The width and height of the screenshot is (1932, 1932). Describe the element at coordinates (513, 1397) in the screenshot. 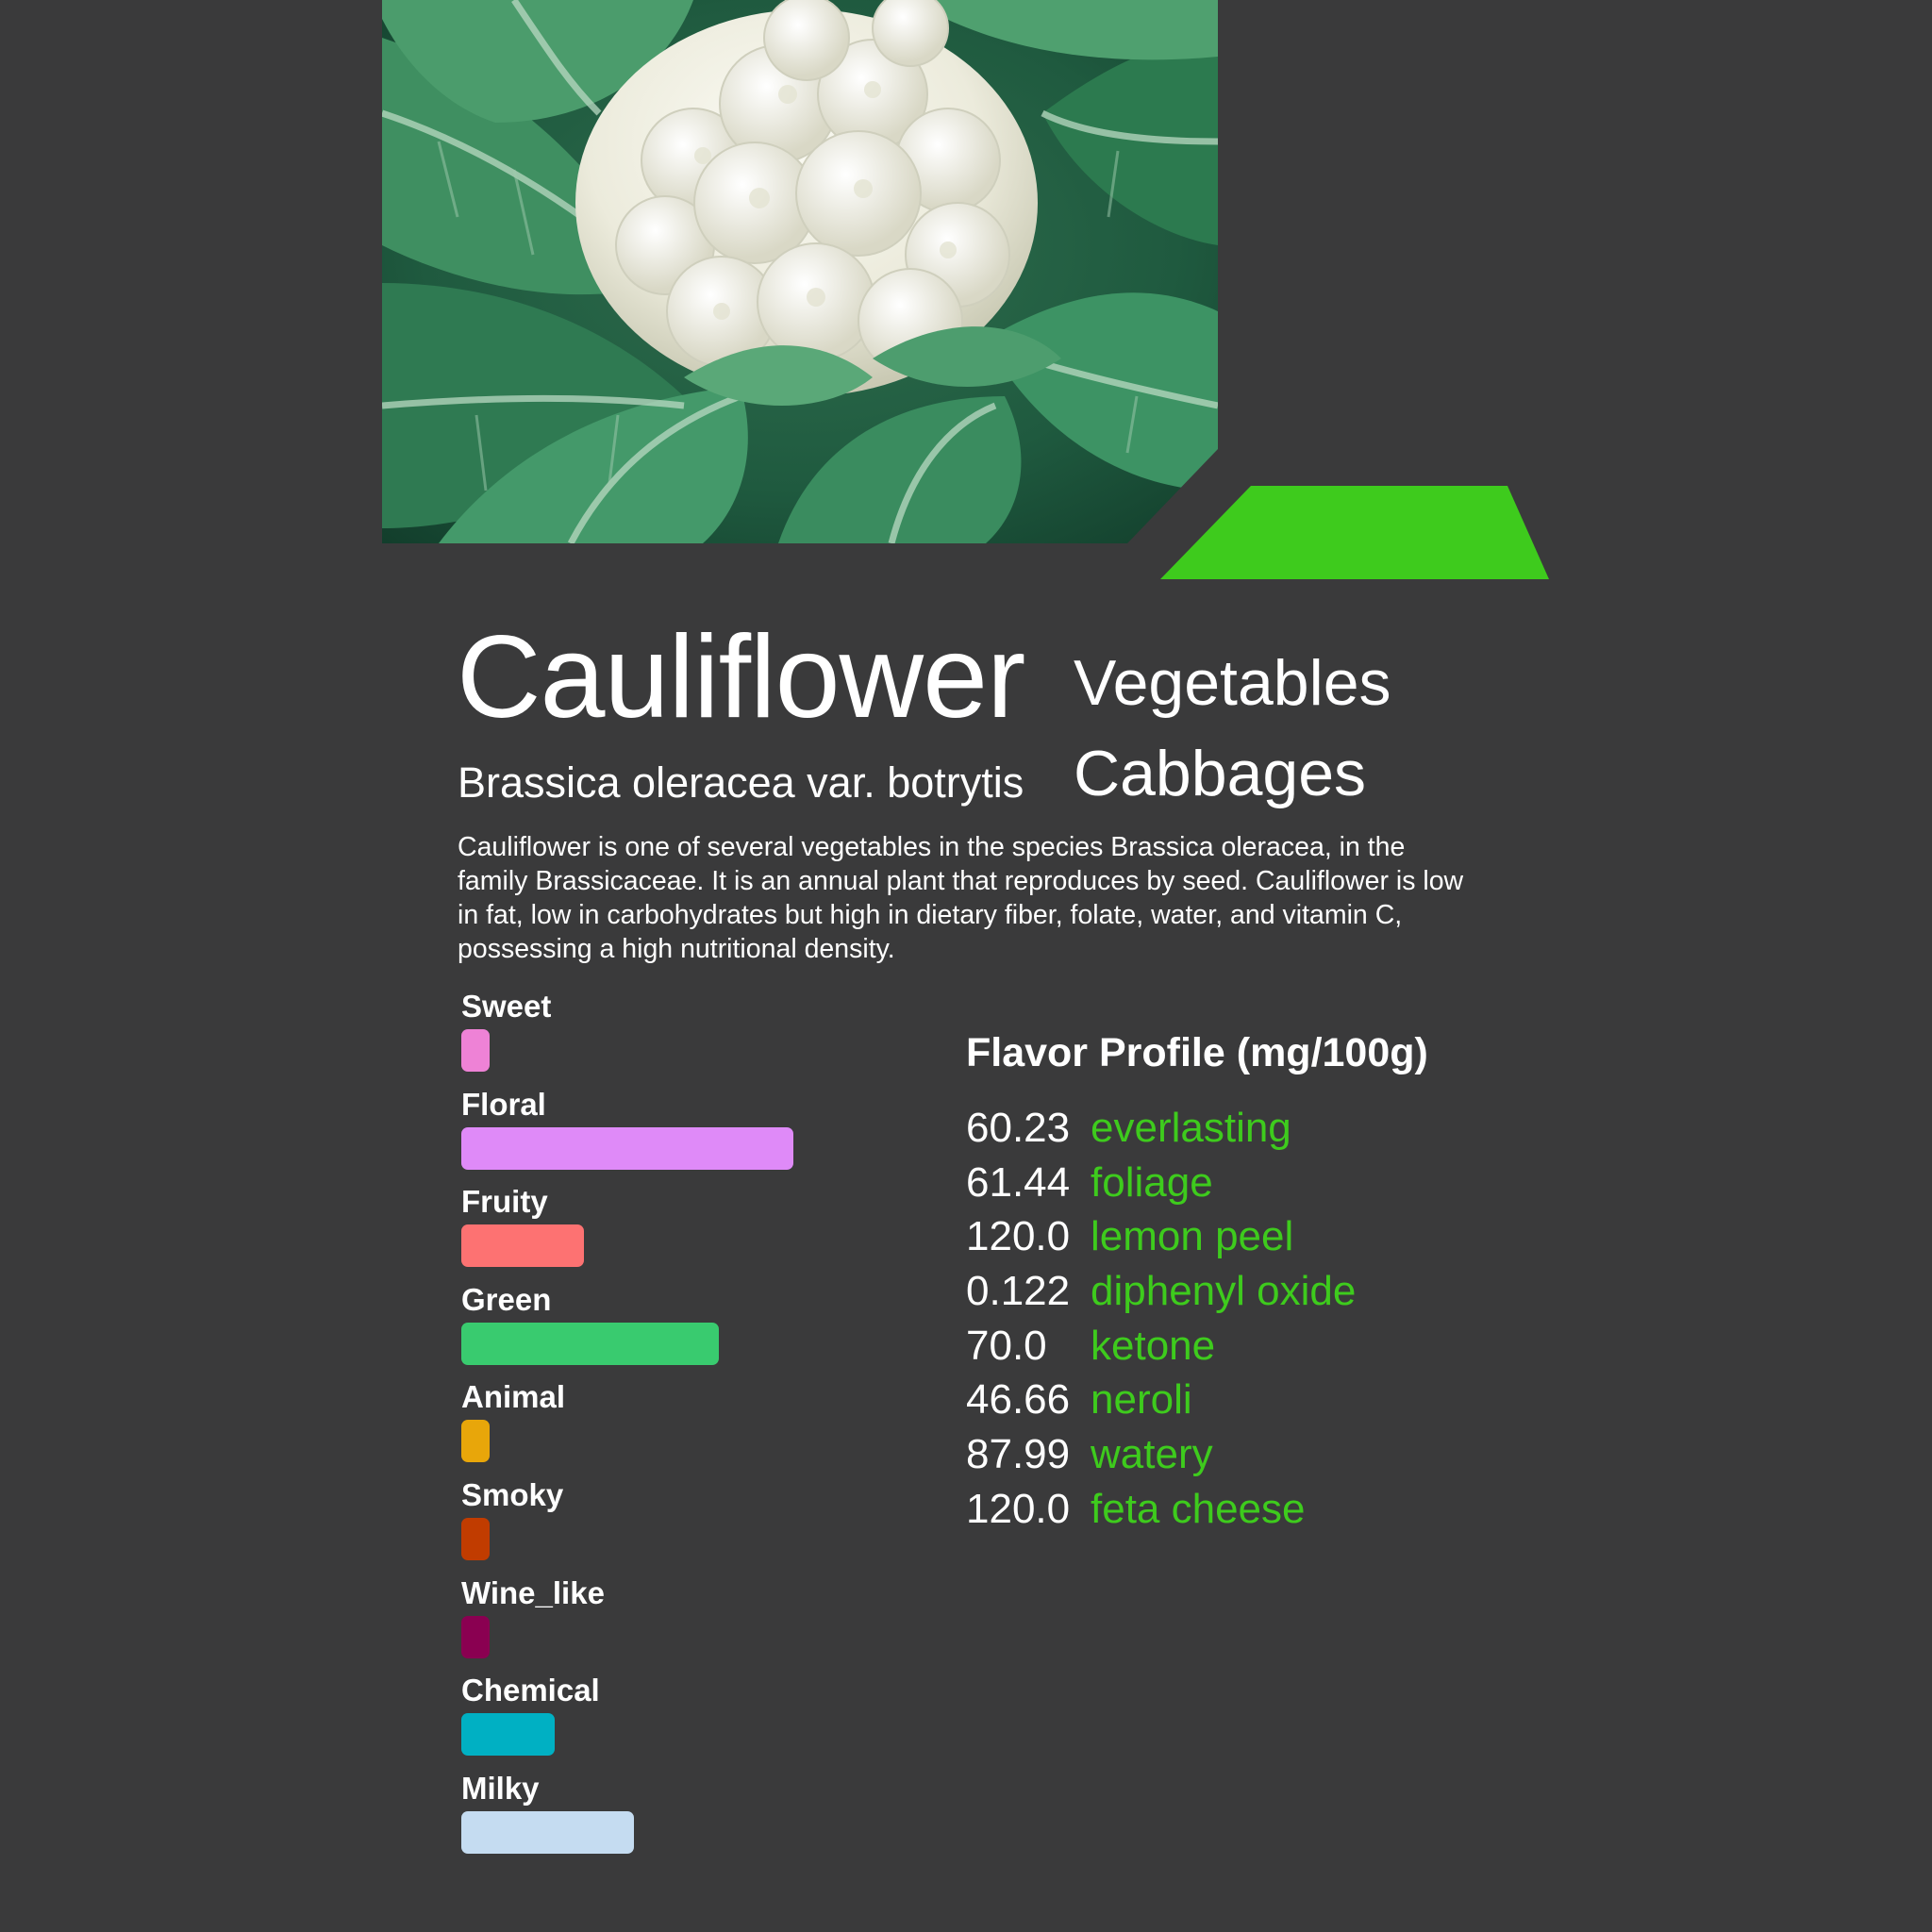

I see `flavor-bar-label: Animal` at that location.